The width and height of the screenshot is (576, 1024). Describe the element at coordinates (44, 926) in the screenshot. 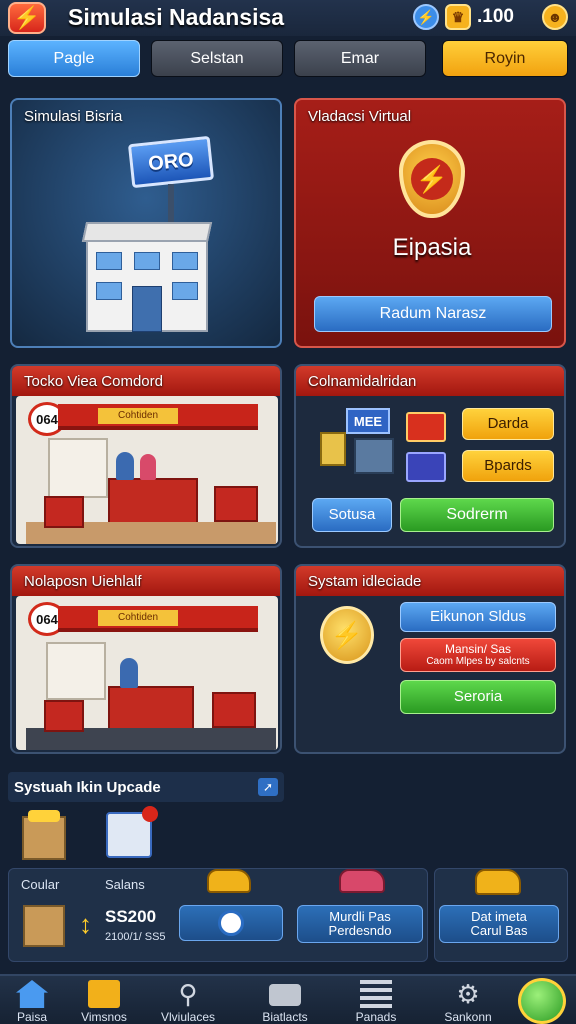

I see `crate-icon` at that location.